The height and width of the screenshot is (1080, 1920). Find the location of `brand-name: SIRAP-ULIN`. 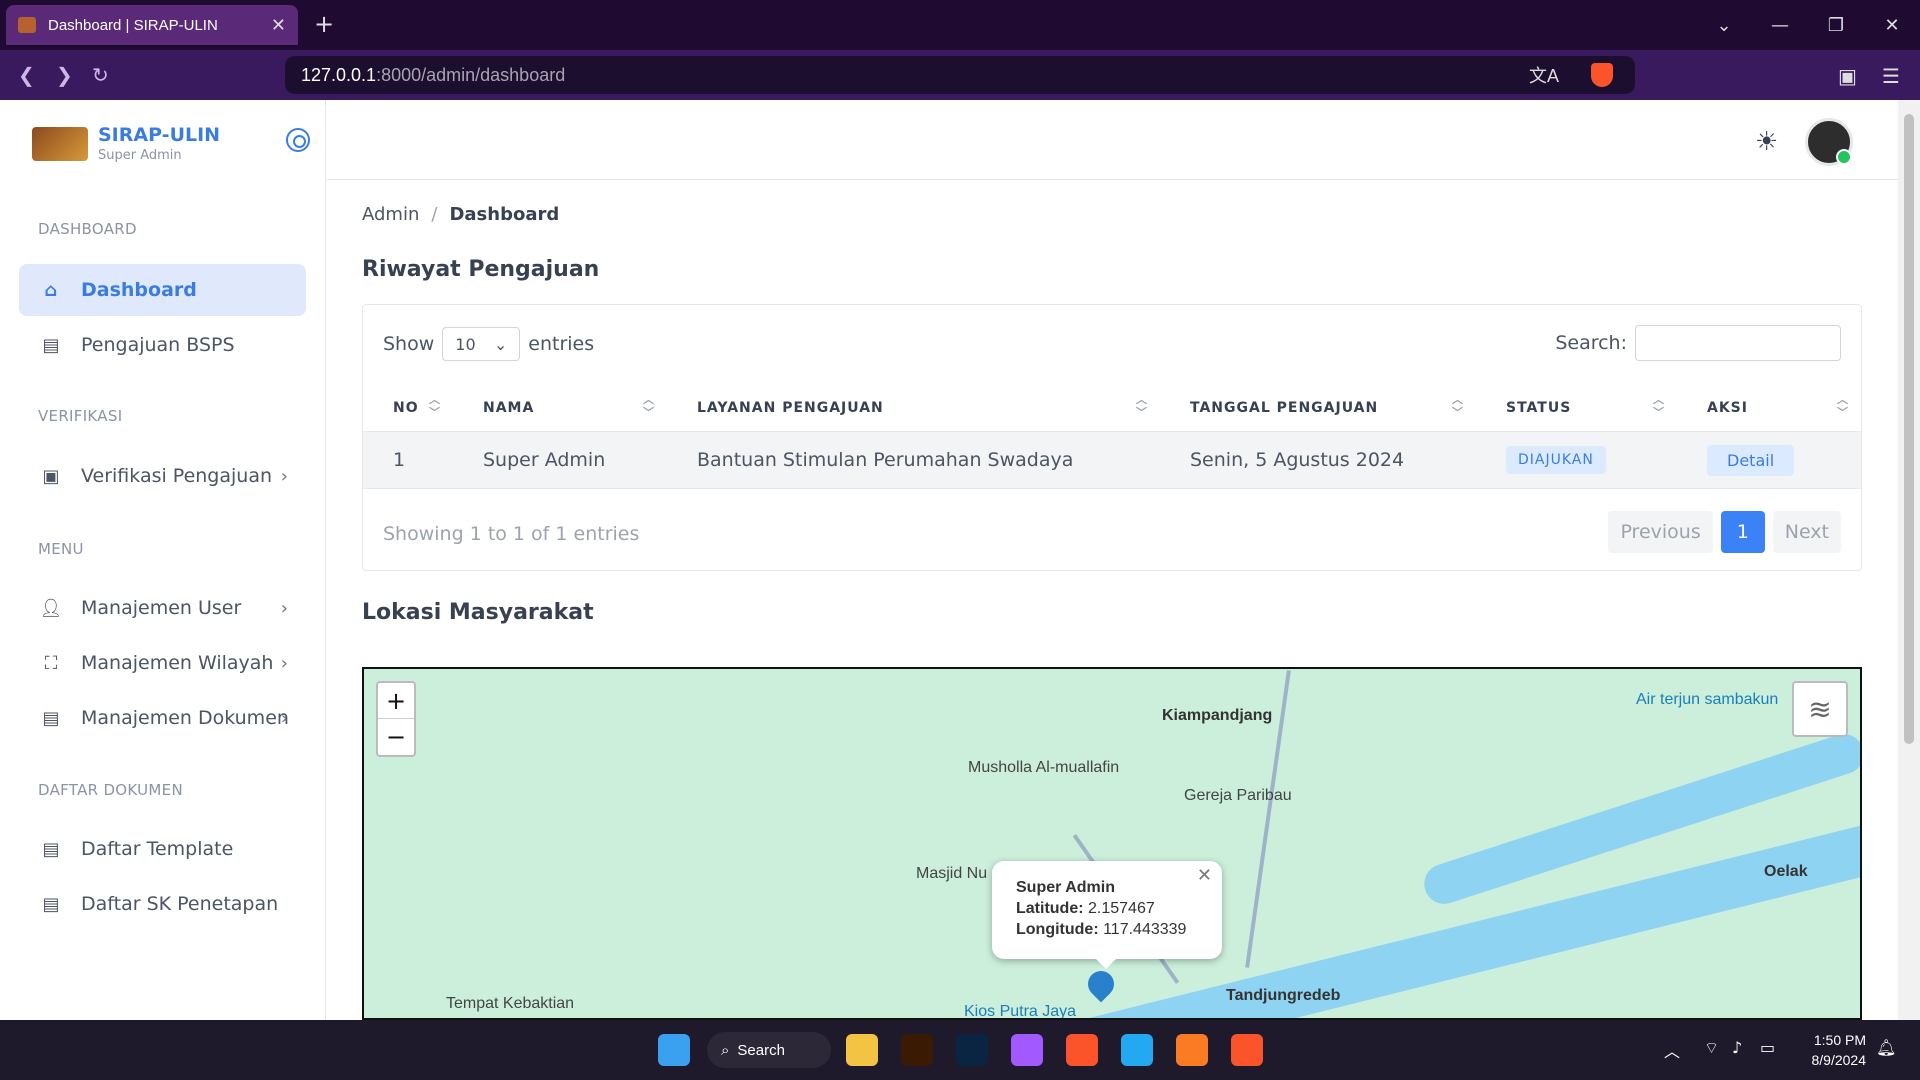

brand-name: SIRAP-ULIN is located at coordinates (159, 135).